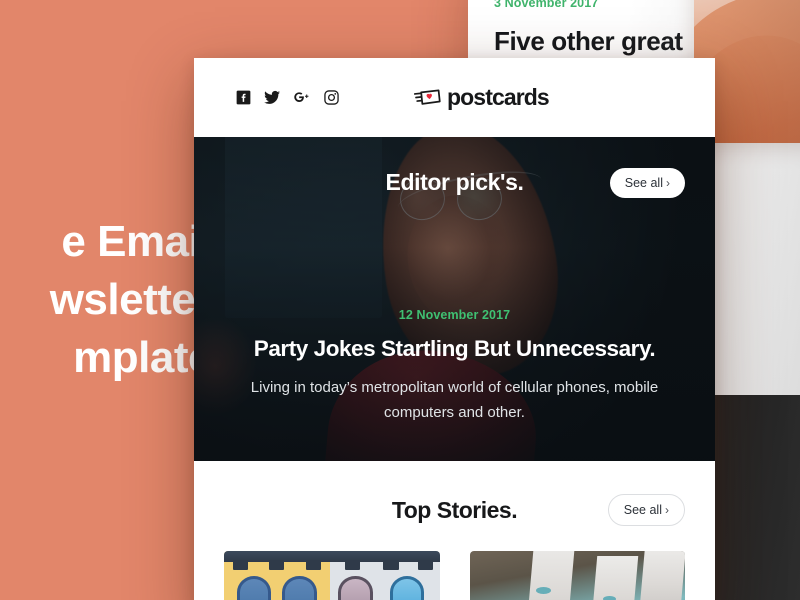 Image resolution: width=800 pixels, height=600 pixels. I want to click on promo-line-3: mplate, so click(142, 358).